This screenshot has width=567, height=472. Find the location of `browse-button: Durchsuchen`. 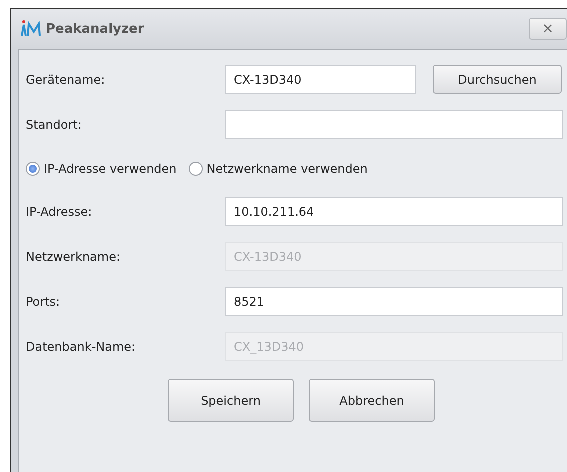

browse-button: Durchsuchen is located at coordinates (497, 79).